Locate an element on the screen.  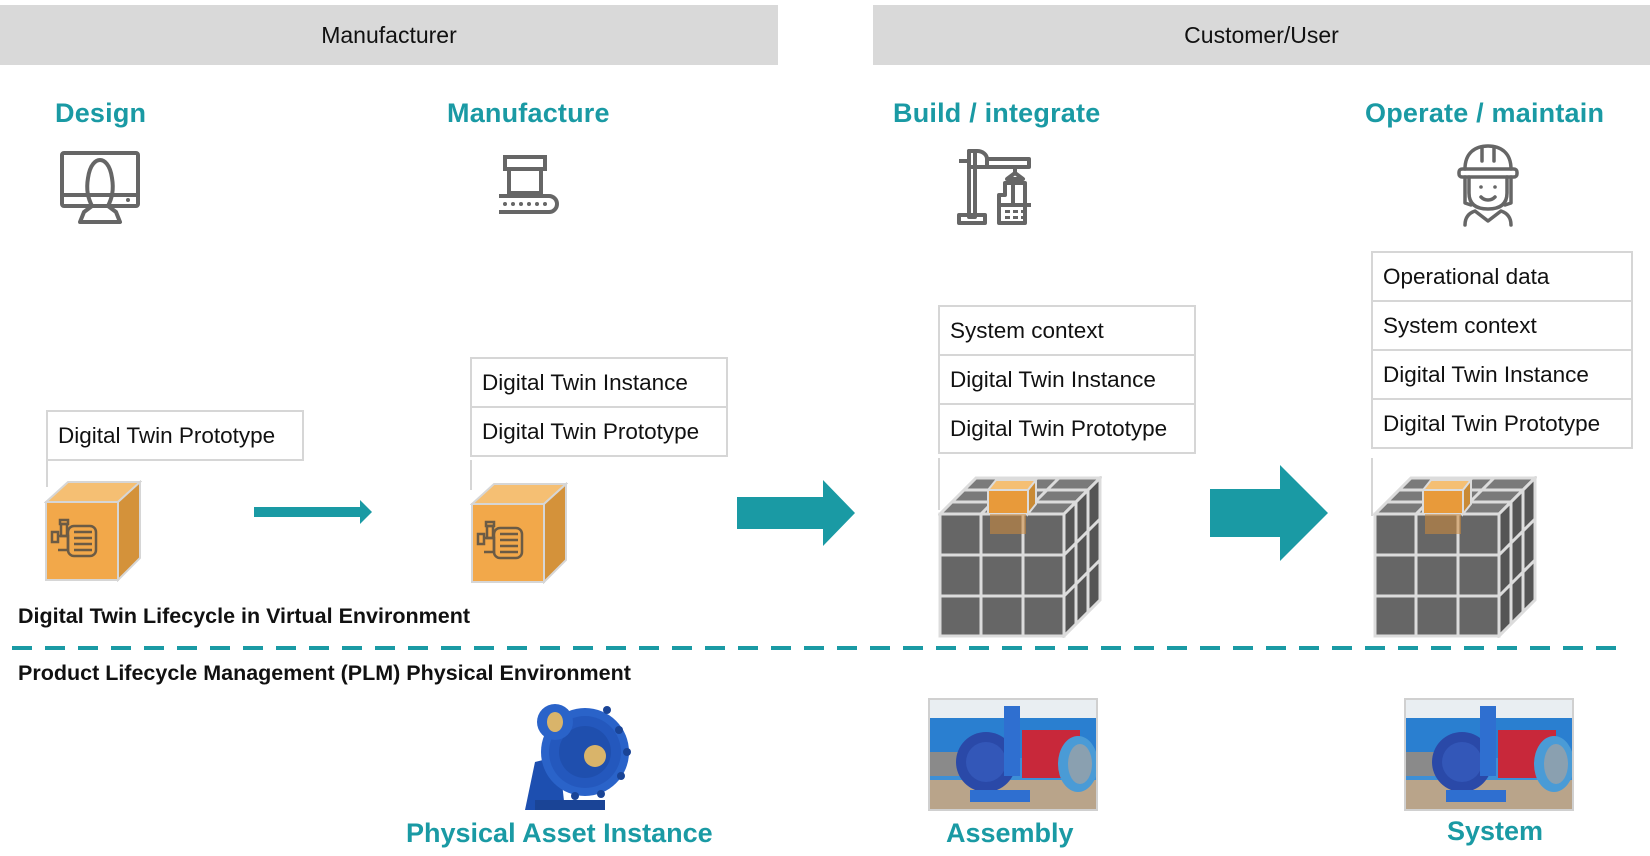
physical-asset-instance-label: Physical Asset Instance is located at coordinates (559, 833).